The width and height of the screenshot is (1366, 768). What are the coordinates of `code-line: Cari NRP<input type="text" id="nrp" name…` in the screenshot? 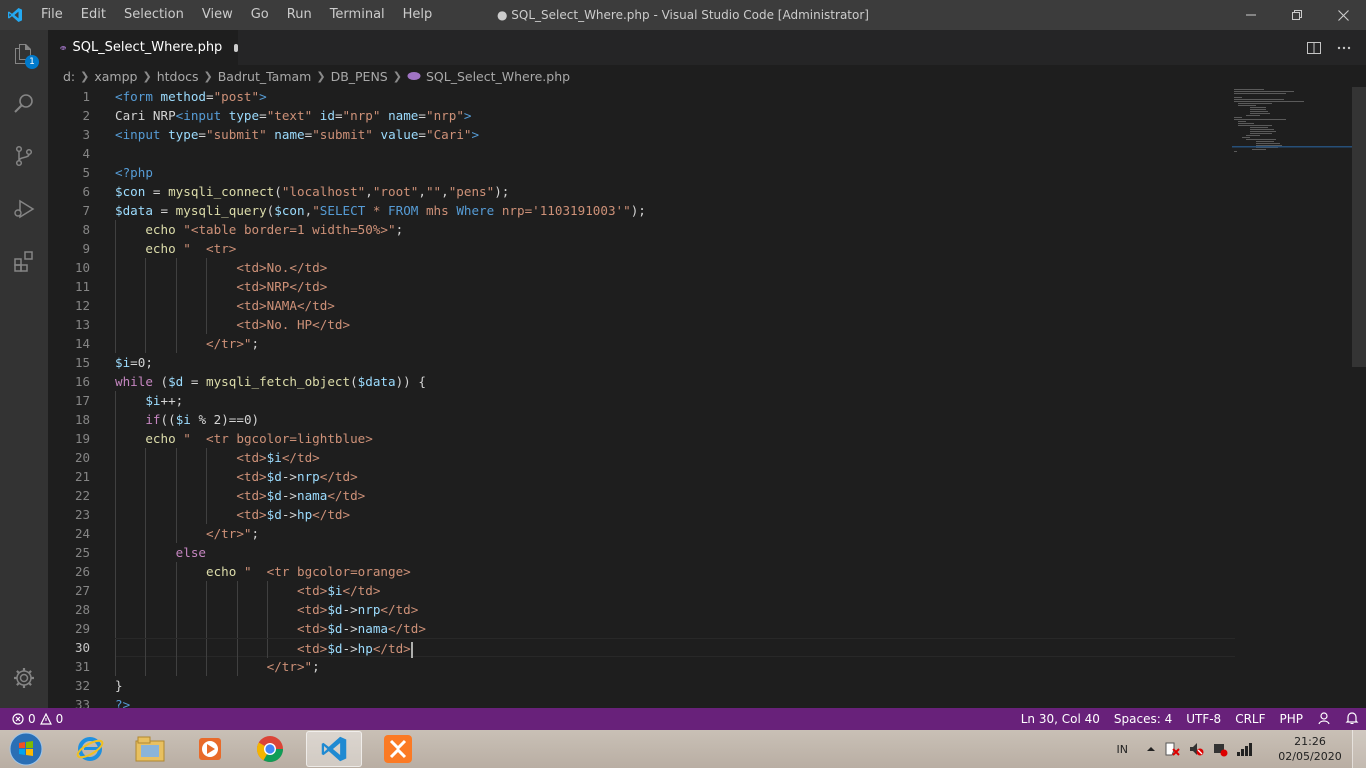 It's located at (675, 115).